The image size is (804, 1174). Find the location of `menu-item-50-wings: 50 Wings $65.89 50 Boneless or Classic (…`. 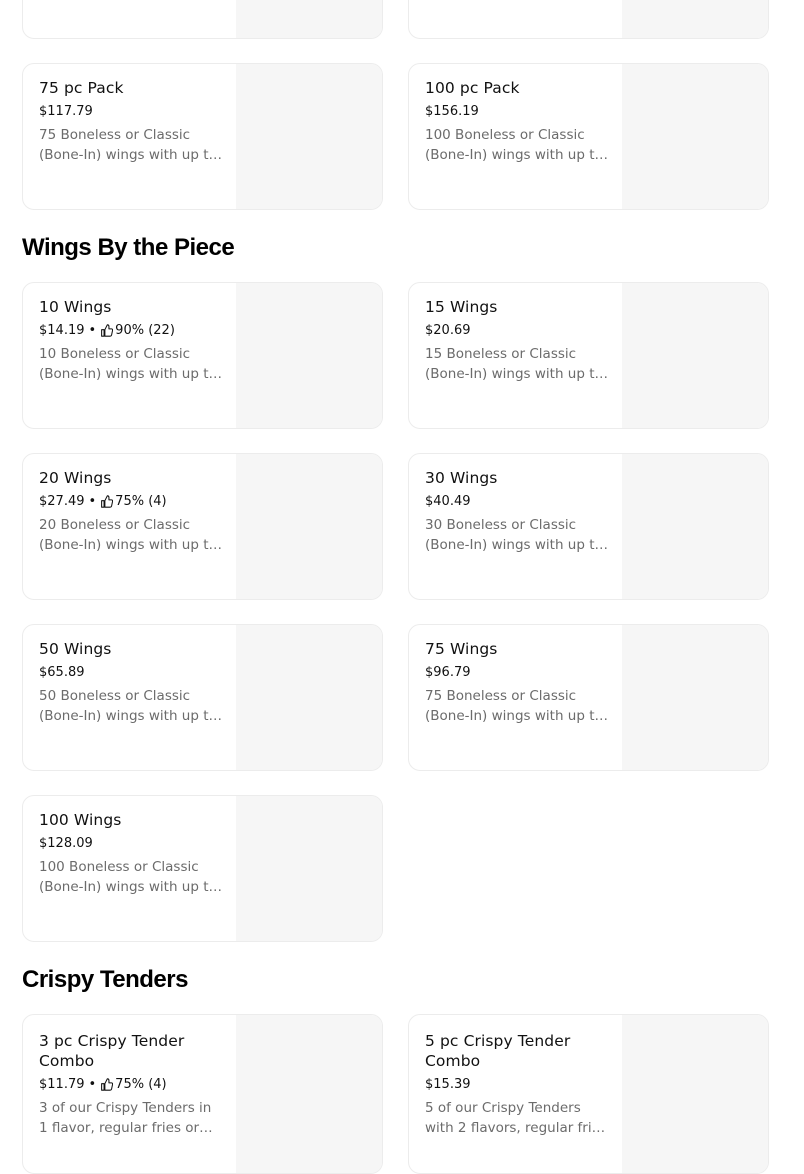

menu-item-50-wings: 50 Wings $65.89 50 Boneless or Classic (… is located at coordinates (202, 697).